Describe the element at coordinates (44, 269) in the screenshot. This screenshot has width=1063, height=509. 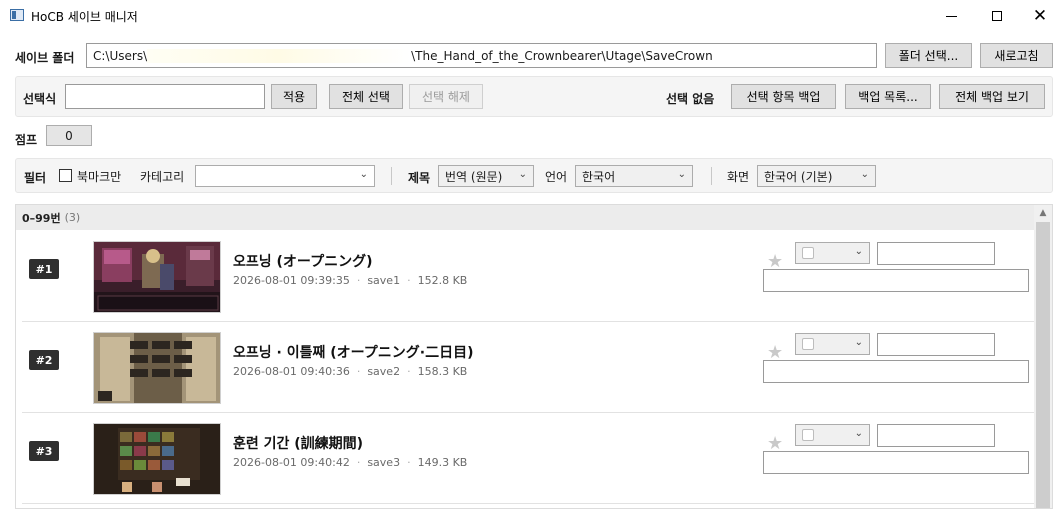
I see `save-index-badge: #1` at that location.